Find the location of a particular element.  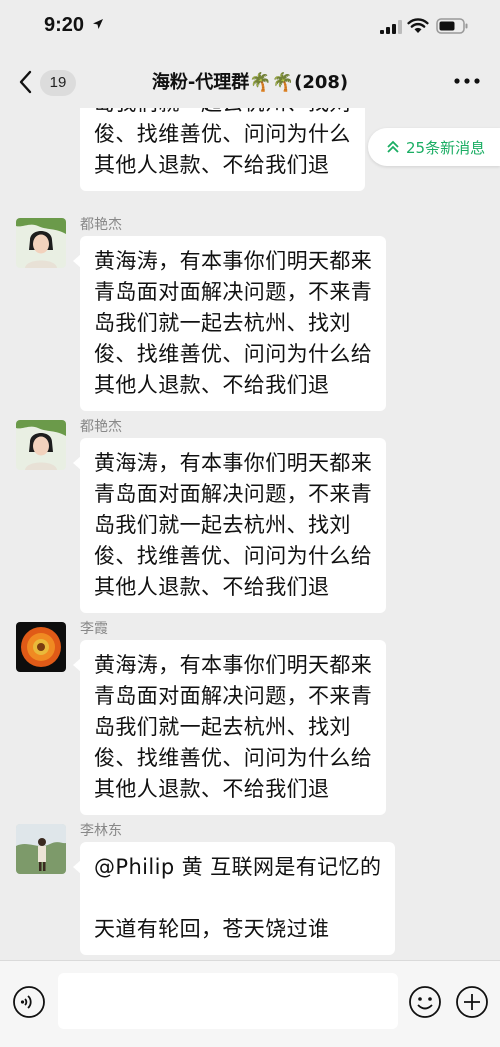

location-arrow-icon is located at coordinates (98, 24).